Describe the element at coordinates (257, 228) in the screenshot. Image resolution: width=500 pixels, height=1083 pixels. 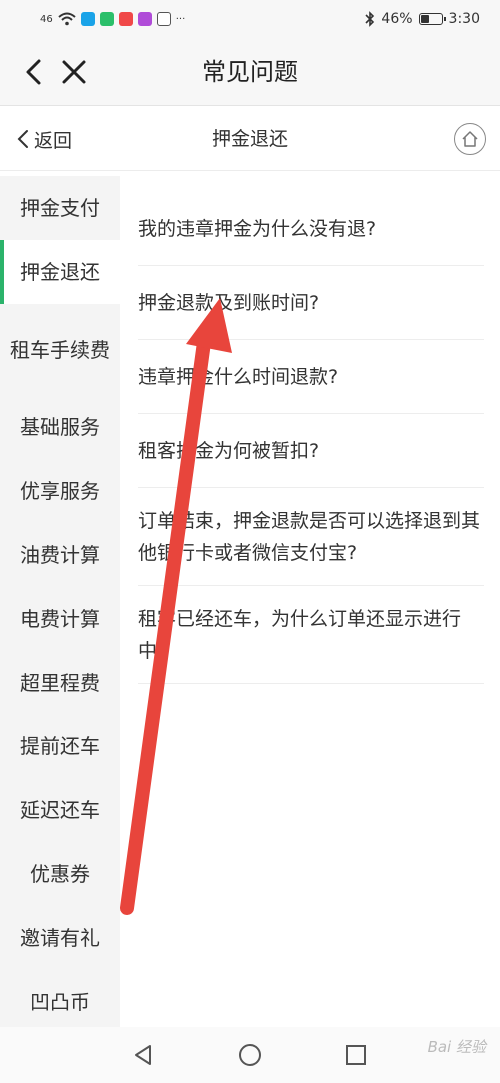
I see `question-text: 我的违章押金为什么没有退?` at that location.